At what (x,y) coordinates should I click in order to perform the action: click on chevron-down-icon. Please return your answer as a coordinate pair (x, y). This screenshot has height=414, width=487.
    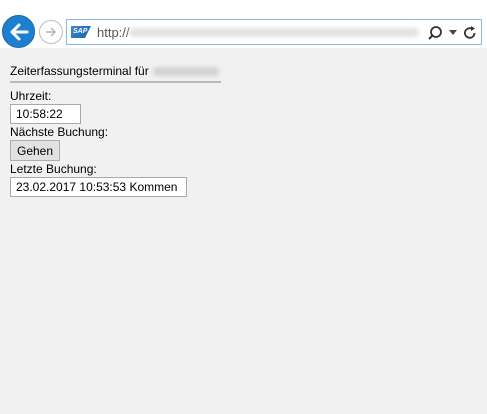
    Looking at the image, I should click on (453, 33).